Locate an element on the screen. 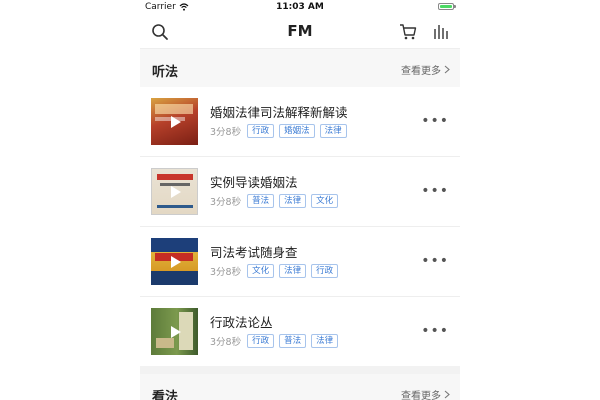 The image size is (600, 400). battery-icon is located at coordinates (447, 6).